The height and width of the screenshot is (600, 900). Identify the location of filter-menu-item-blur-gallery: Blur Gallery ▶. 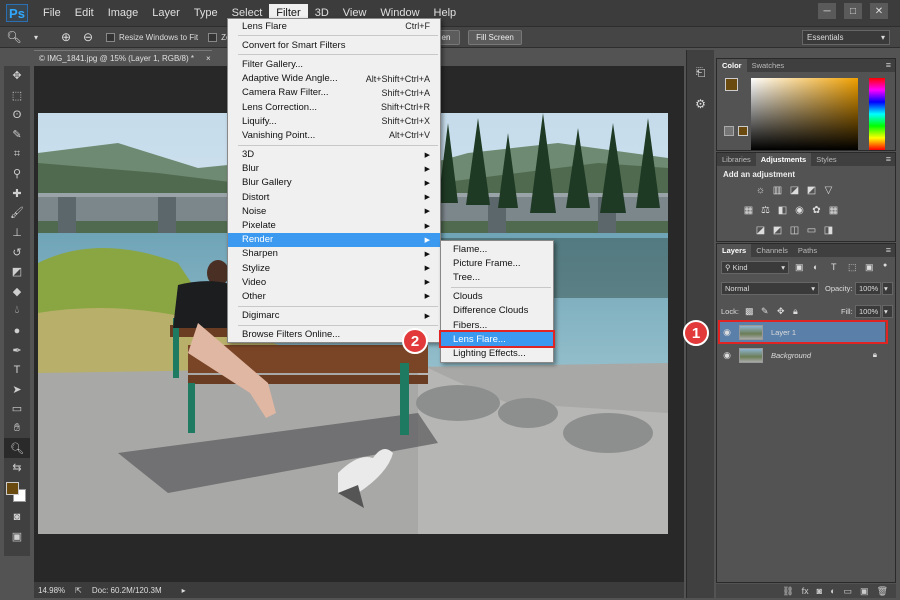
(334, 183).